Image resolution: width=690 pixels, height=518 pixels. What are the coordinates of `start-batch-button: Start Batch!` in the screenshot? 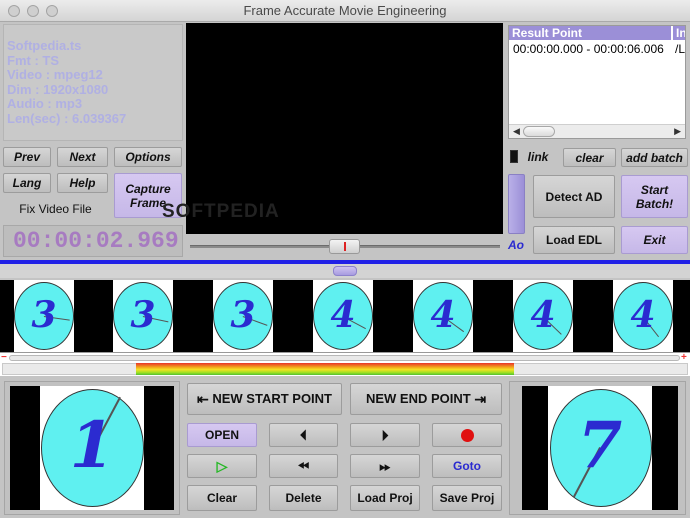 It's located at (654, 196).